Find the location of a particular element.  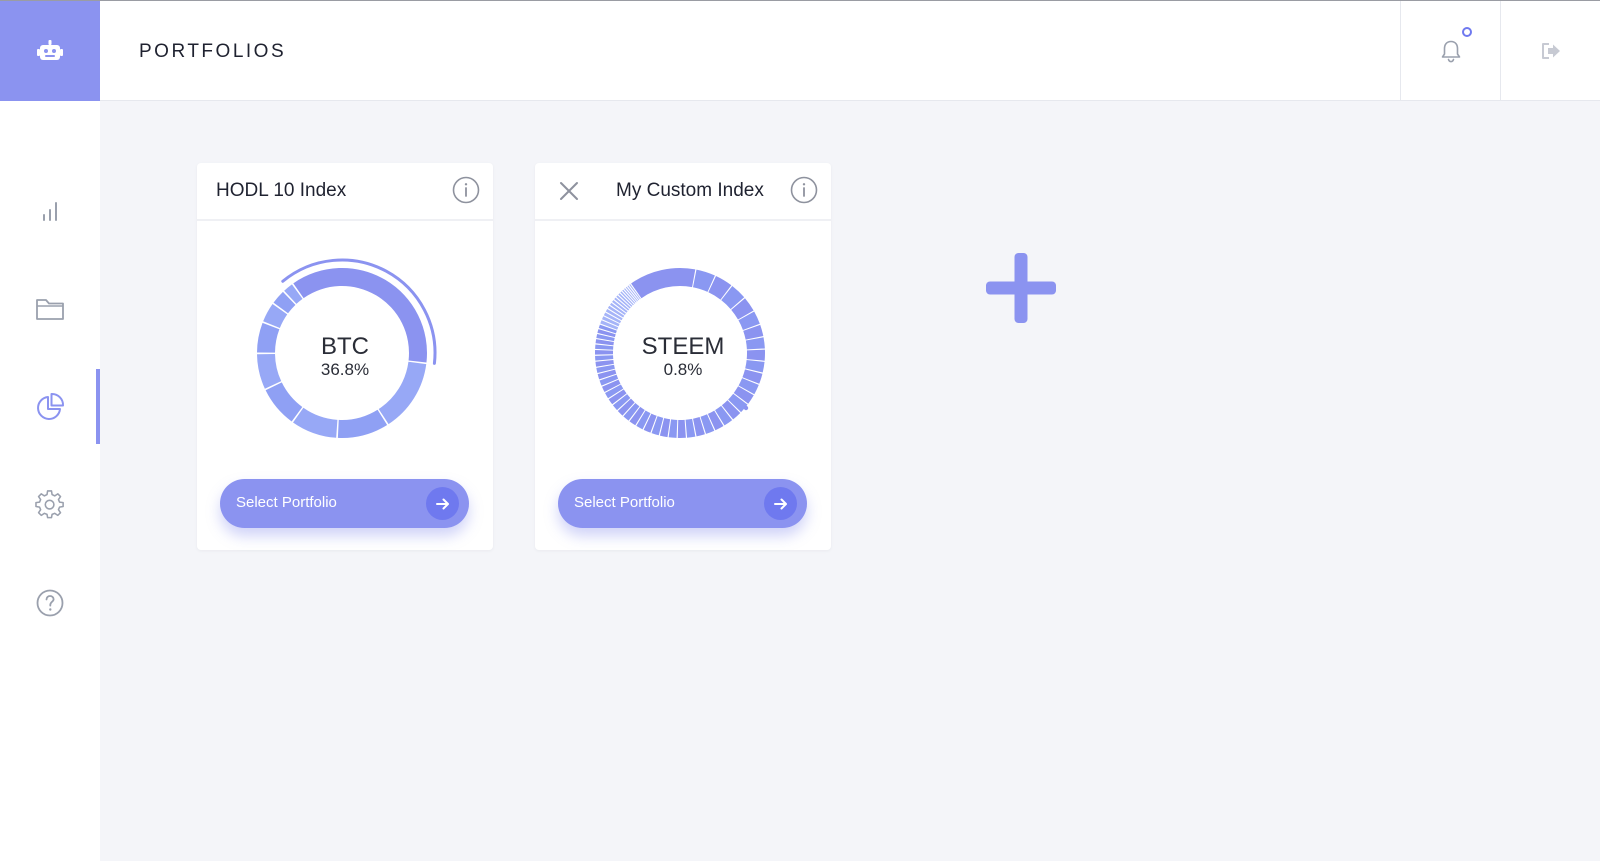

help-icon is located at coordinates (50, 603).